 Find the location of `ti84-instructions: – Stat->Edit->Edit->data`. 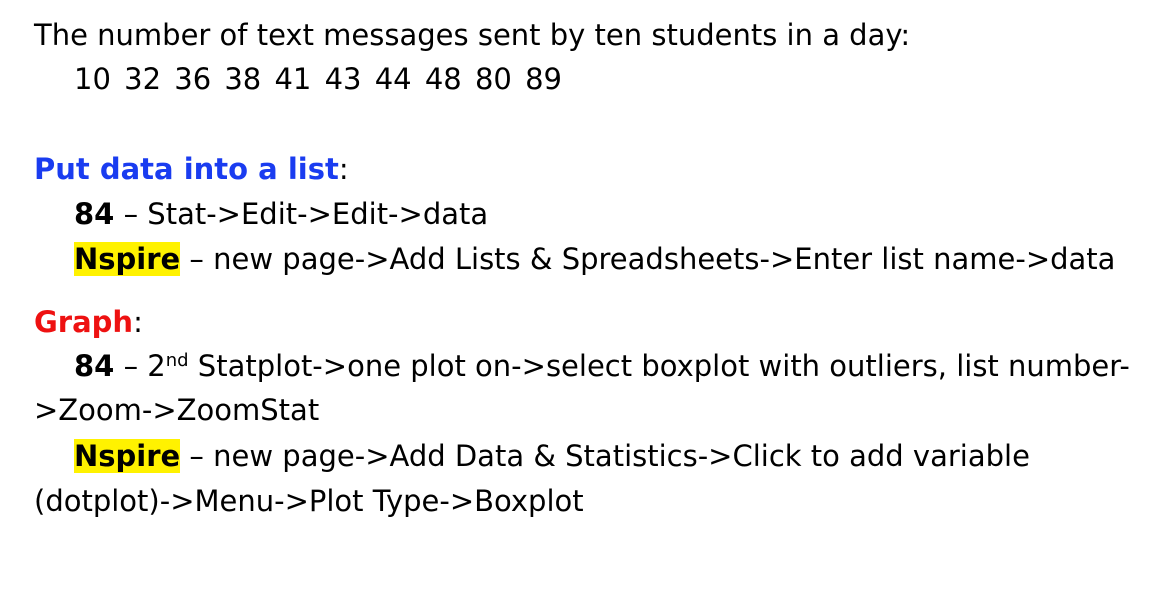

ti84-instructions: – Stat->Edit->Edit->data is located at coordinates (301, 214).